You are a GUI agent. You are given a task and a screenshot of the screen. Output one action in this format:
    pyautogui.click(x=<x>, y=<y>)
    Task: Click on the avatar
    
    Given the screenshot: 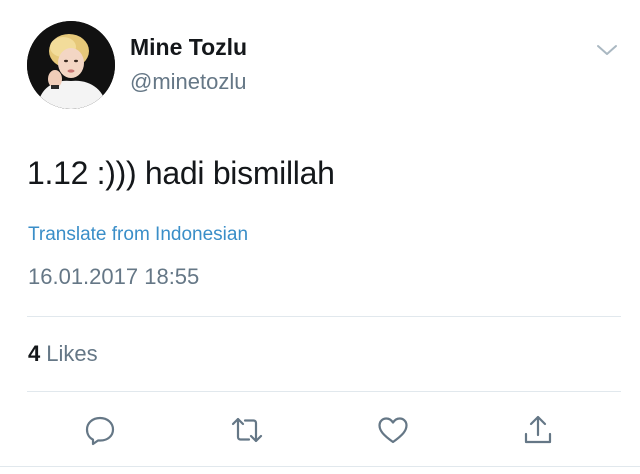 What is the action you would take?
    pyautogui.click(x=71, y=65)
    